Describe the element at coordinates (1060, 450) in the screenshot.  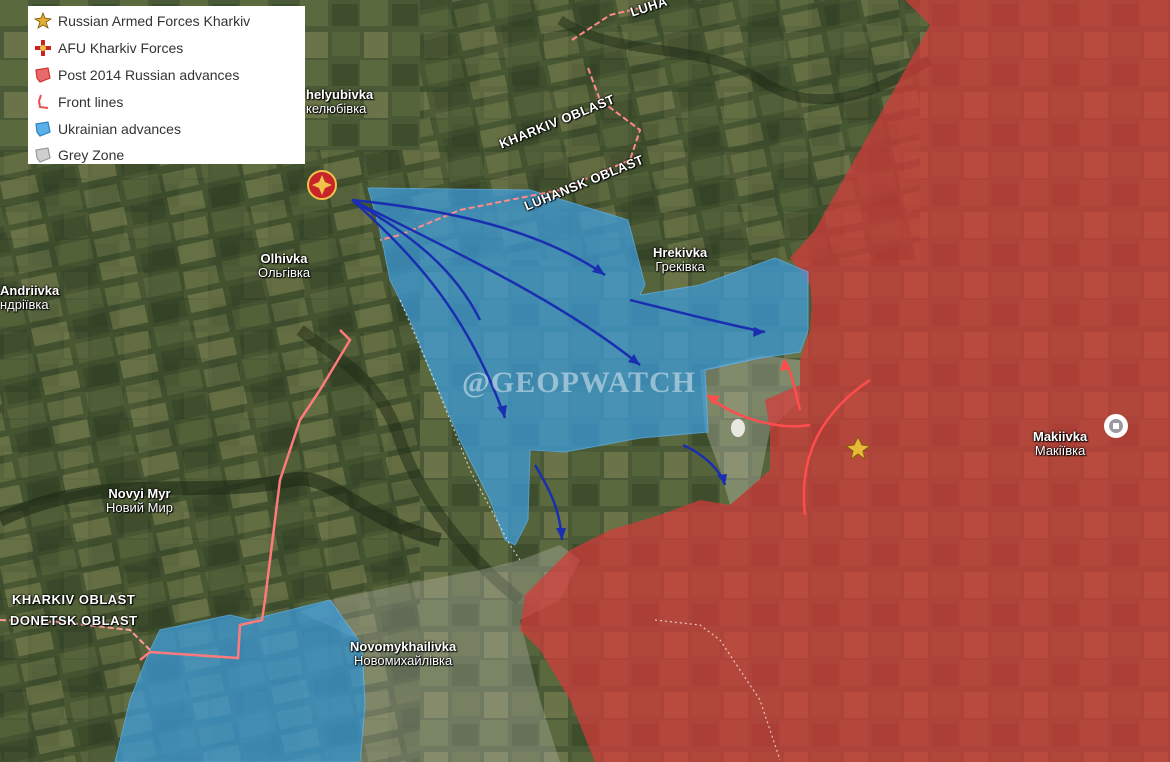
I see `place-name-cyrillic: Макіївка` at that location.